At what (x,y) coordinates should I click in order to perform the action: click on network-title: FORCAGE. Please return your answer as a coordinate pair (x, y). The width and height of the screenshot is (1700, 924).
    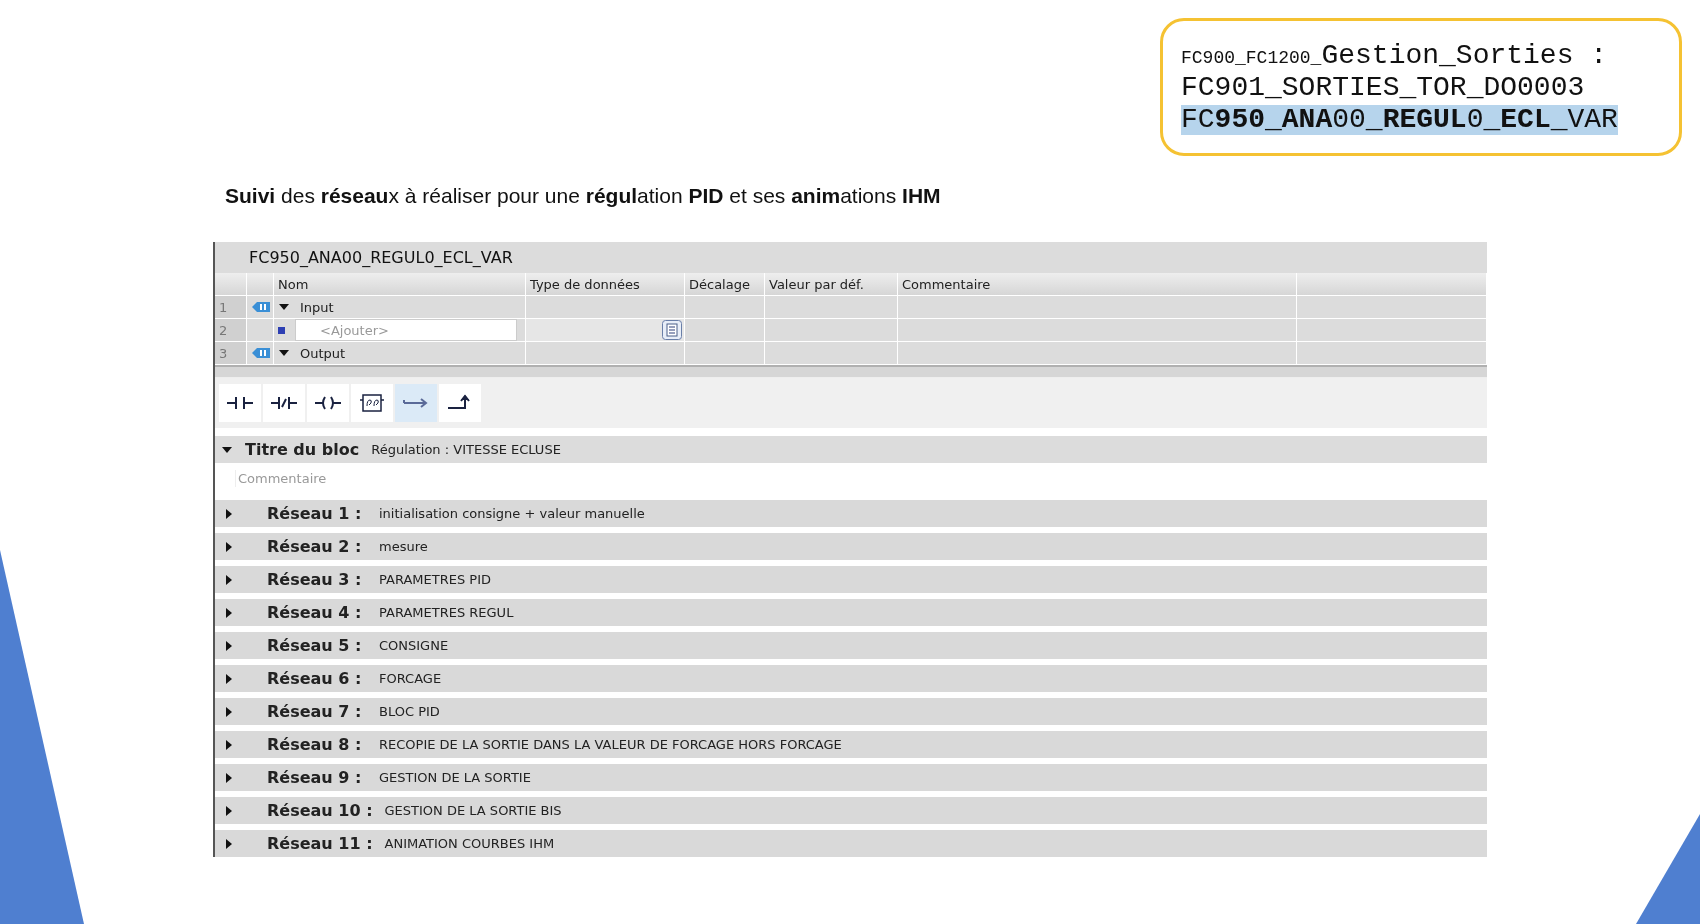
    Looking at the image, I should click on (410, 678).